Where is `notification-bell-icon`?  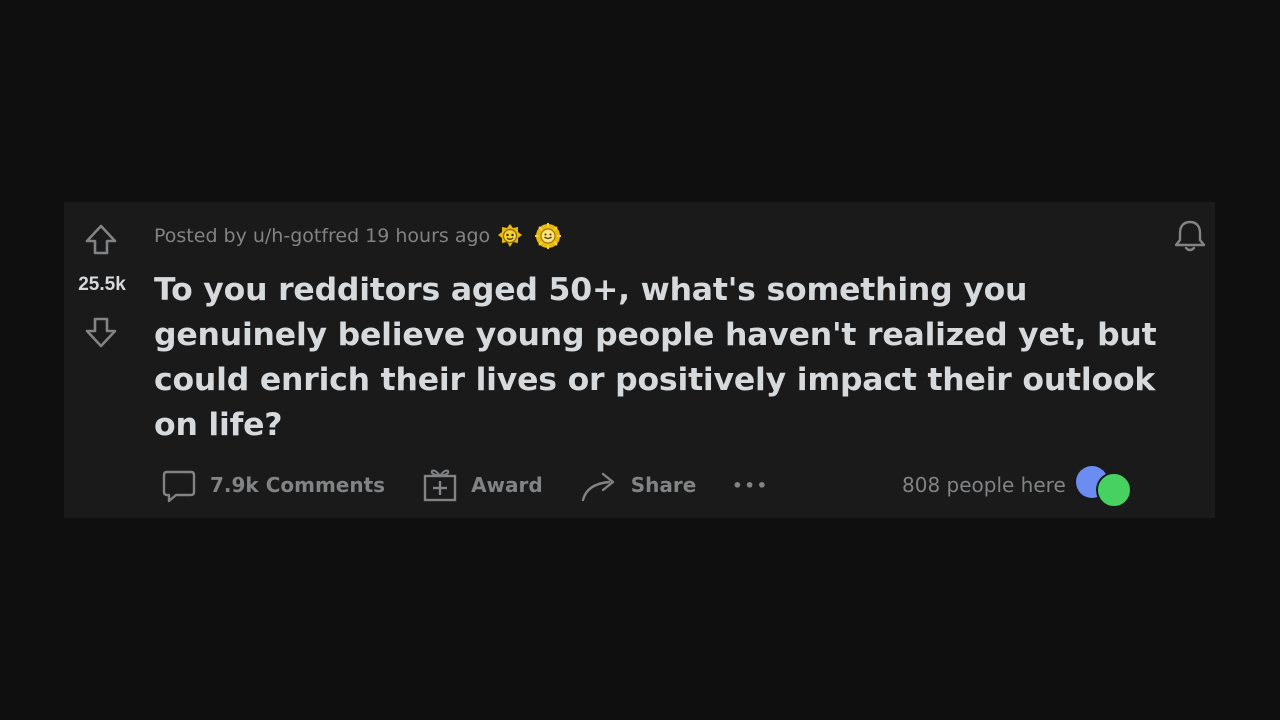 notification-bell-icon is located at coordinates (1190, 236).